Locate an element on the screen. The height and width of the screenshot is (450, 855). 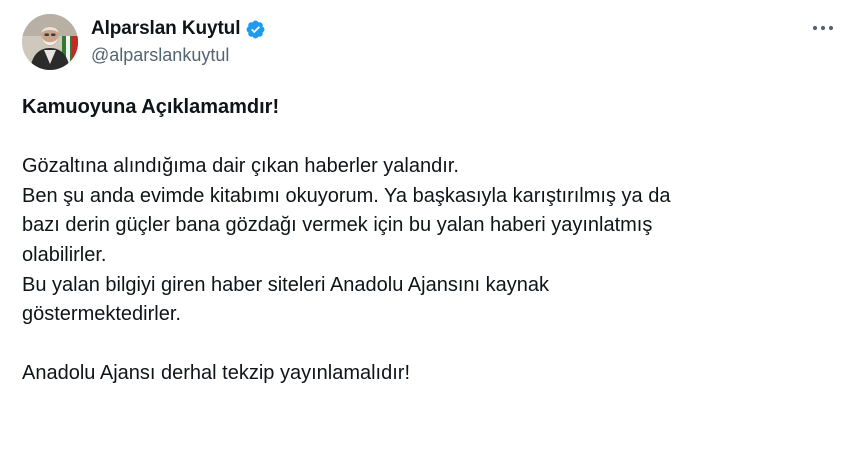
author-block: Alparslan Kuytul @alparslankuytul is located at coordinates (178, 41).